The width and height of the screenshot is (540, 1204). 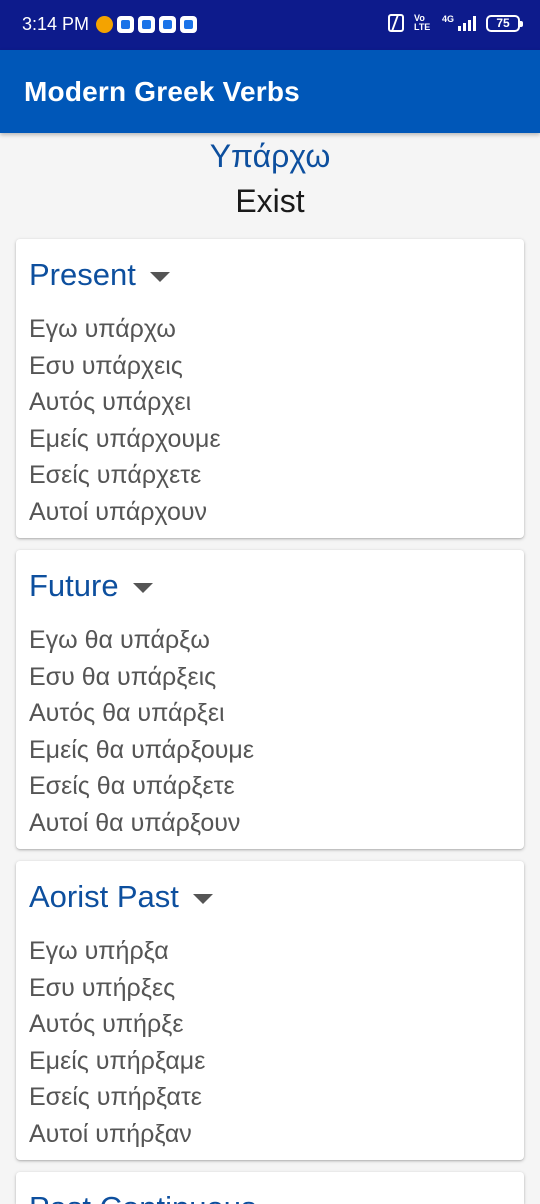 What do you see at coordinates (104, 896) in the screenshot?
I see `tense-title: Aorist Past` at bounding box center [104, 896].